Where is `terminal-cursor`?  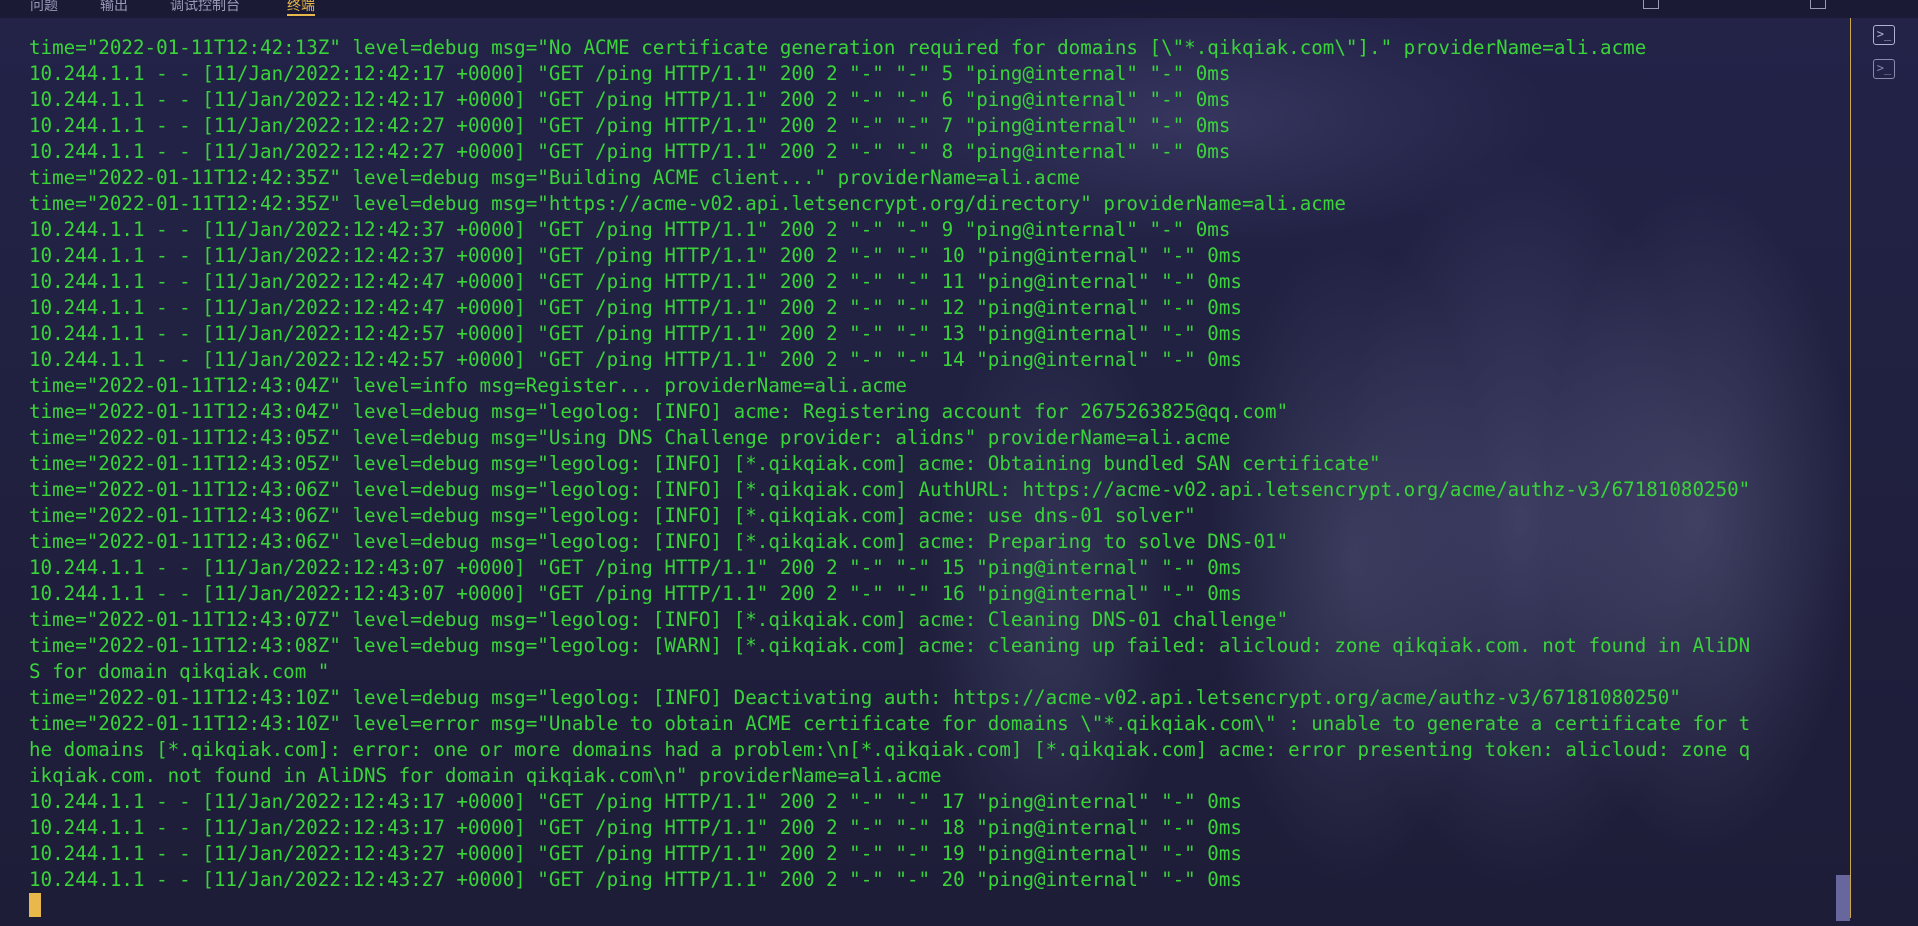
terminal-cursor is located at coordinates (35, 905).